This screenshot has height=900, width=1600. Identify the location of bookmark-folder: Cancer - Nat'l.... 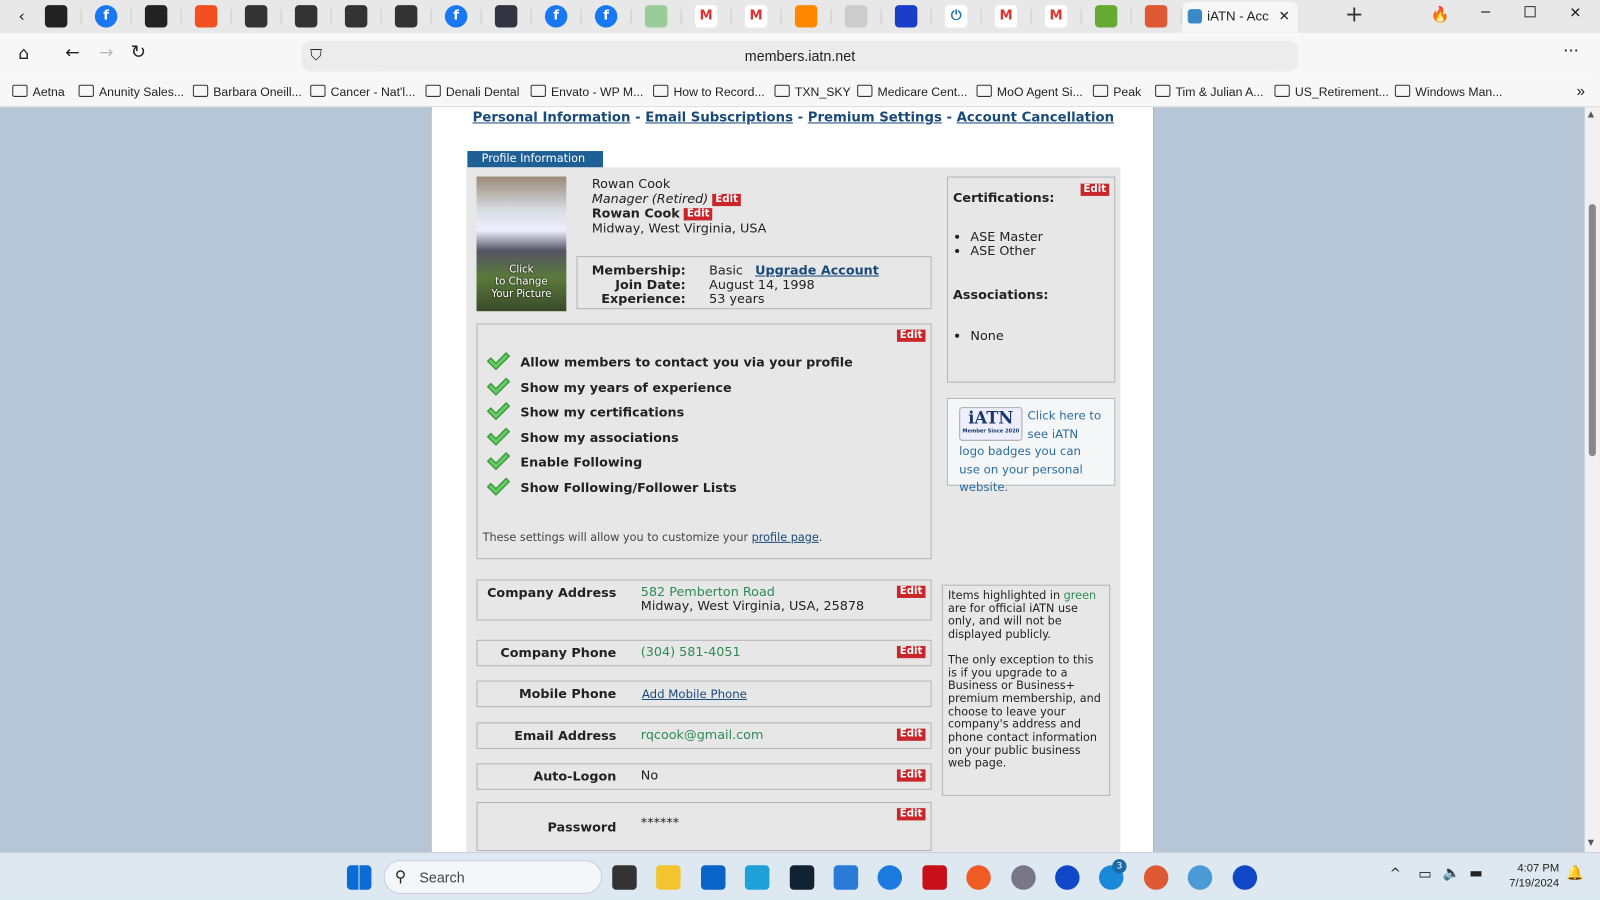
(363, 92).